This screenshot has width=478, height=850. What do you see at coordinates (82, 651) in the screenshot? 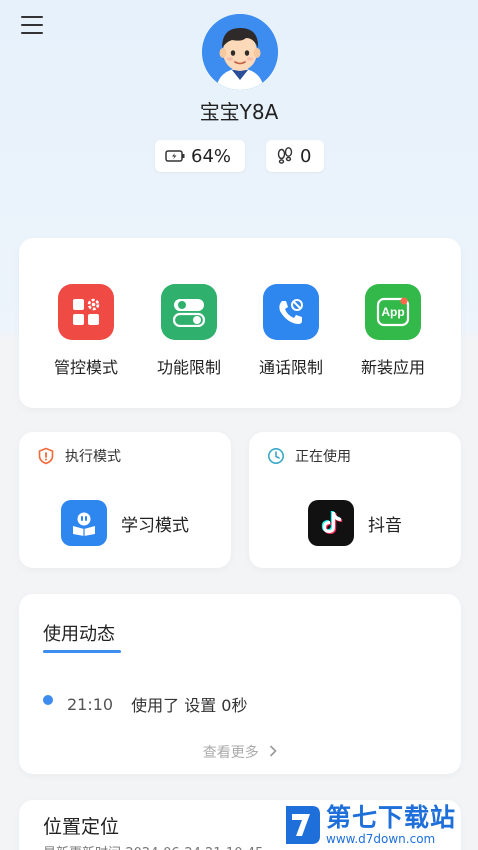
I see `title-underline` at bounding box center [82, 651].